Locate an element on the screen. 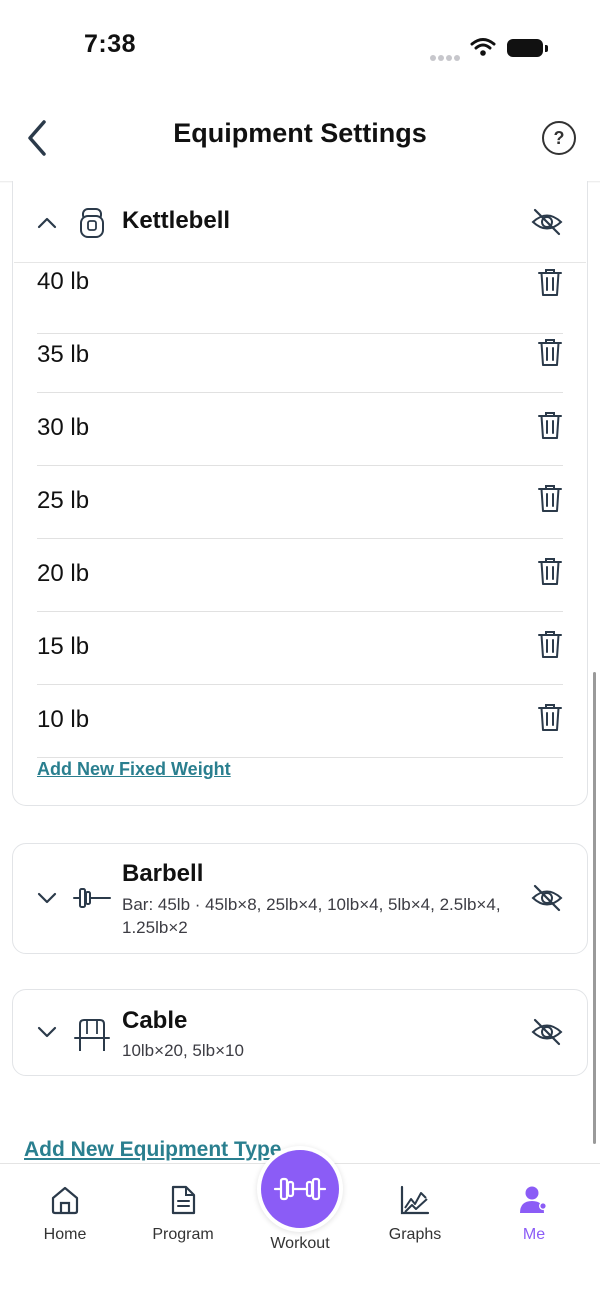 This screenshot has width=600, height=1305. weight-row: 25 lb is located at coordinates (300, 502).